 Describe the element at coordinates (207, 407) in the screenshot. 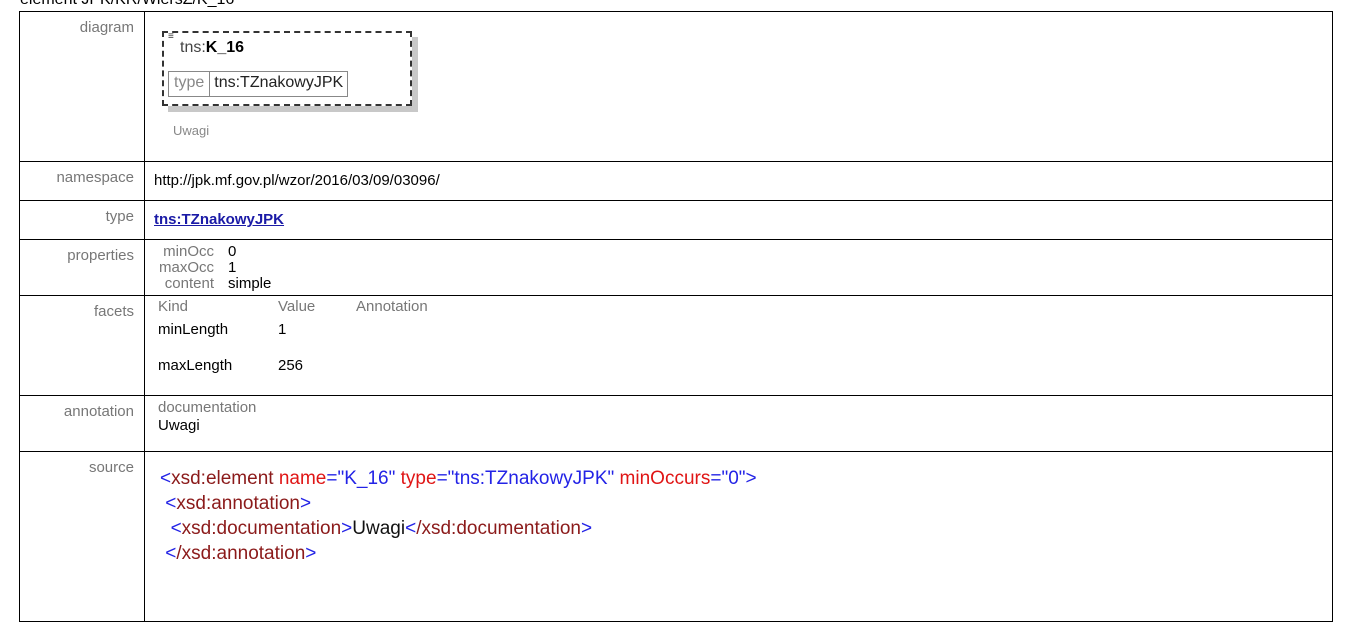

I see `annotation-key: documentation` at that location.